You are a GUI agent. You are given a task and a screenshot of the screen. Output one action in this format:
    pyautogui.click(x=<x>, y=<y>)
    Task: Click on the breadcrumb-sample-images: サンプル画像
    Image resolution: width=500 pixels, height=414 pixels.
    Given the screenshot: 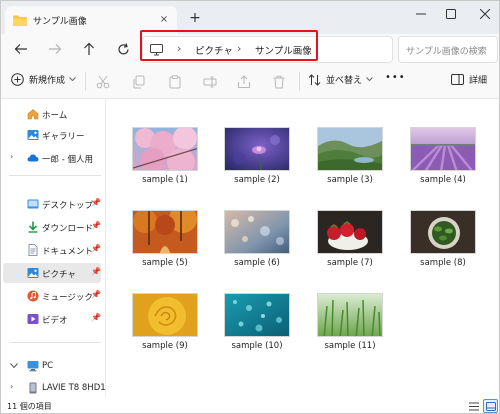 What is the action you would take?
    pyautogui.click(x=283, y=50)
    